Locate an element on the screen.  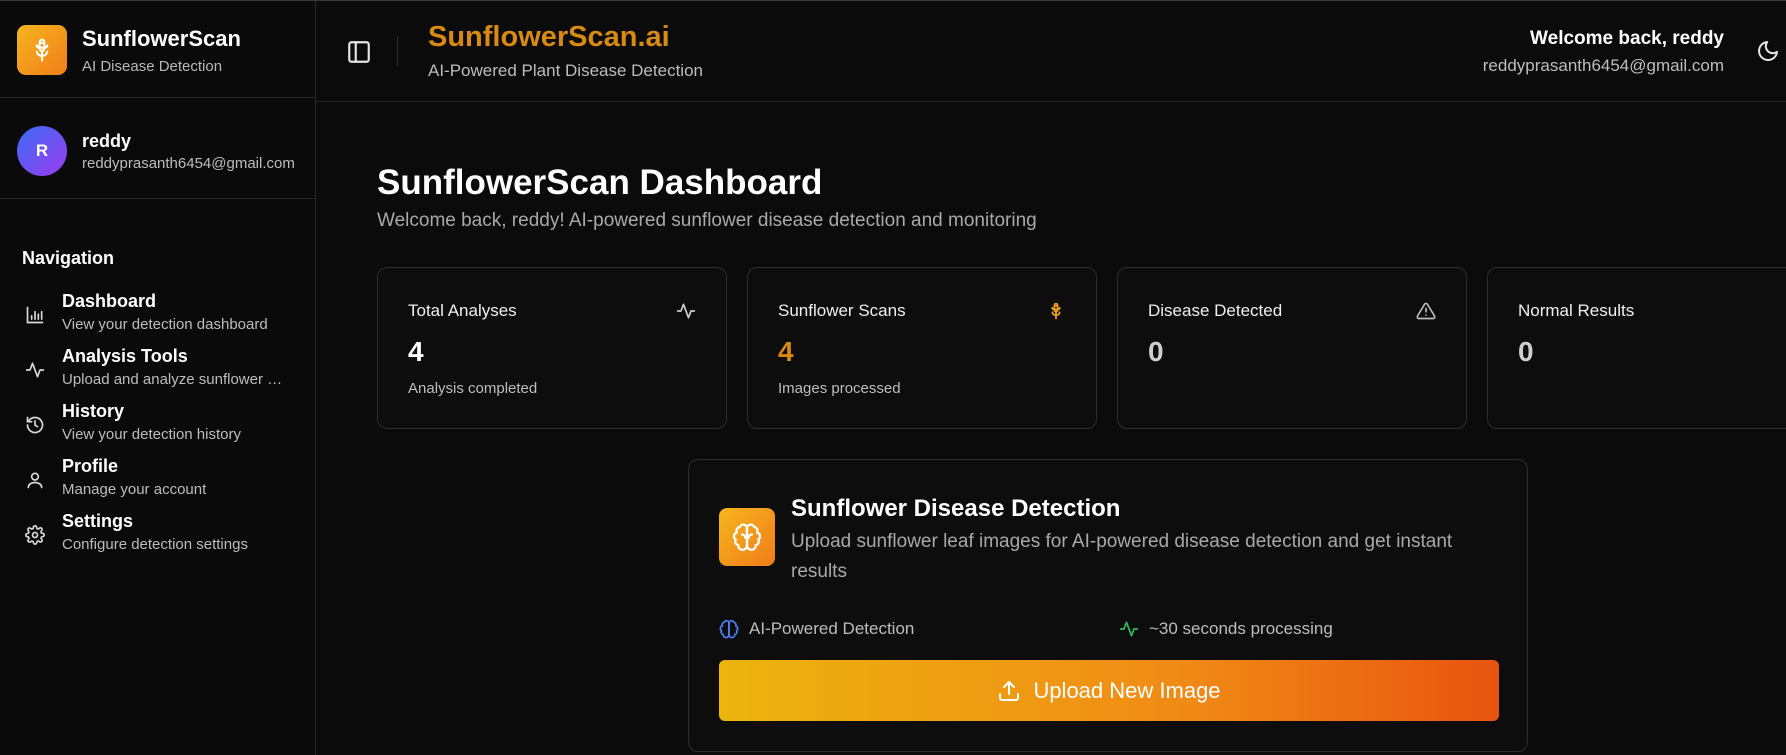
feature-label: ~30 seconds processing is located at coordinates (1241, 628).